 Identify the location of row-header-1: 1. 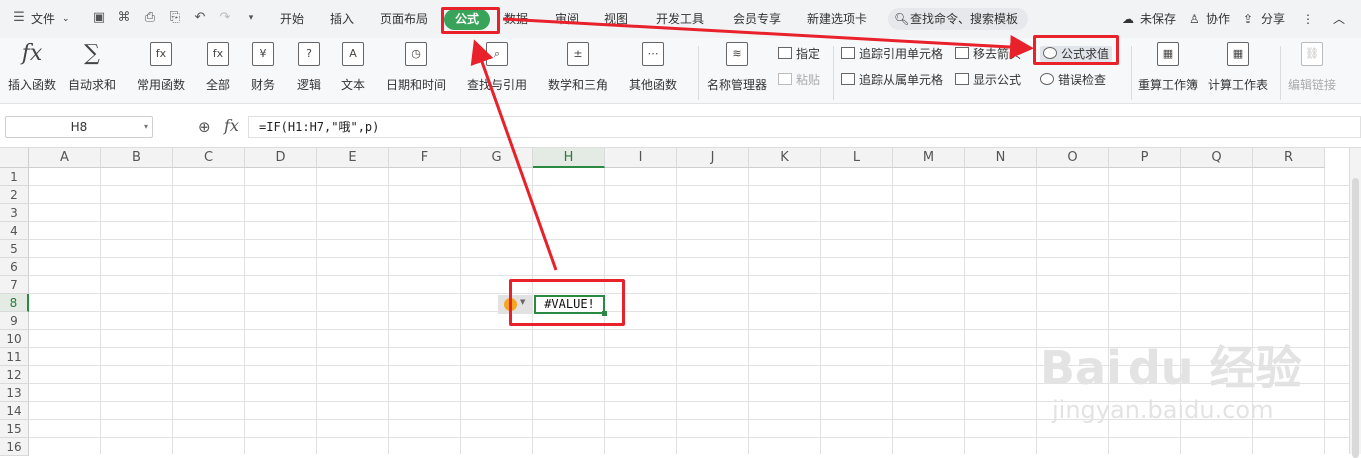
(14, 177).